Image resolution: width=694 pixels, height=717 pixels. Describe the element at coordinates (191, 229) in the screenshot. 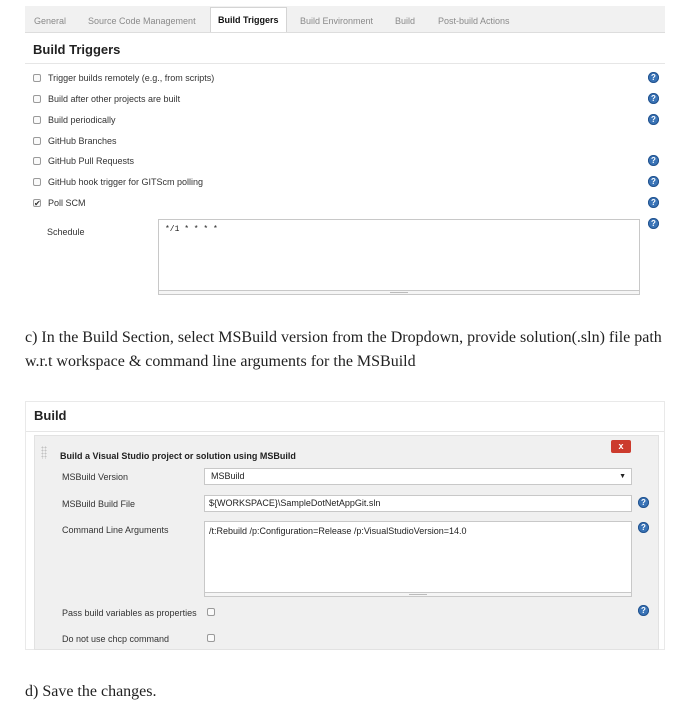

I see `schedule-value: */1 * * * *` at that location.